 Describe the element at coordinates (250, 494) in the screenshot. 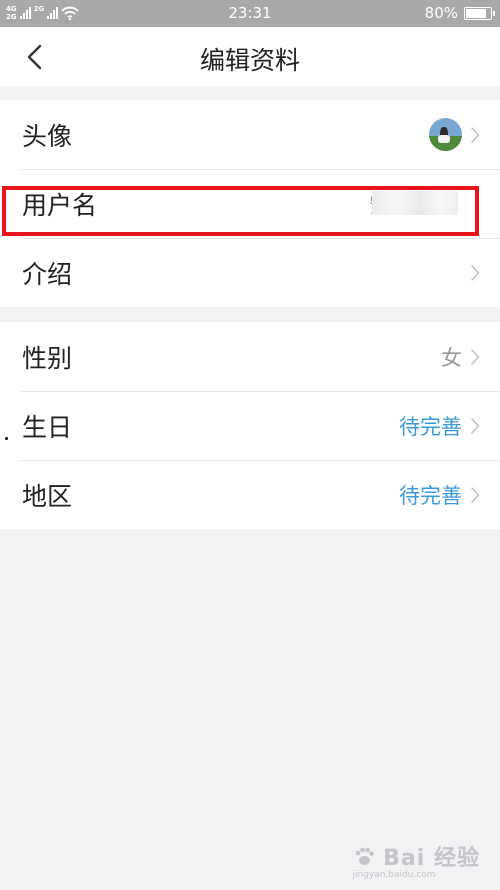

I see `row-region: 地区 待完善` at that location.